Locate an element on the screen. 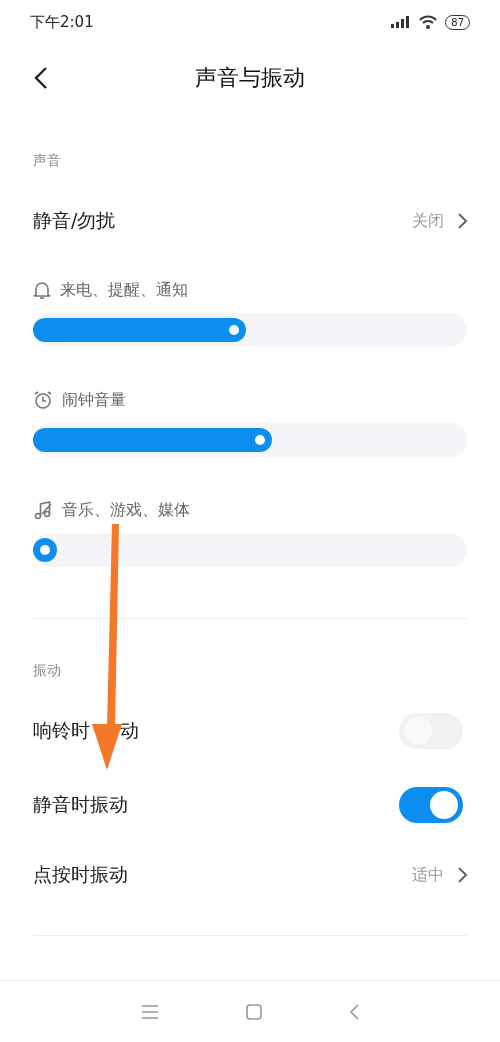 The height and width of the screenshot is (1042, 500). section-title: 声音 is located at coordinates (47, 160).